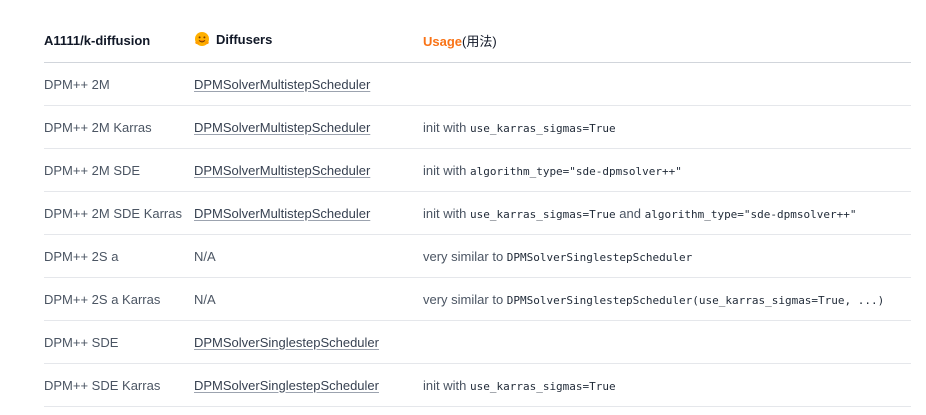  What do you see at coordinates (630, 213) in the screenshot?
I see `usage-text: and` at bounding box center [630, 213].